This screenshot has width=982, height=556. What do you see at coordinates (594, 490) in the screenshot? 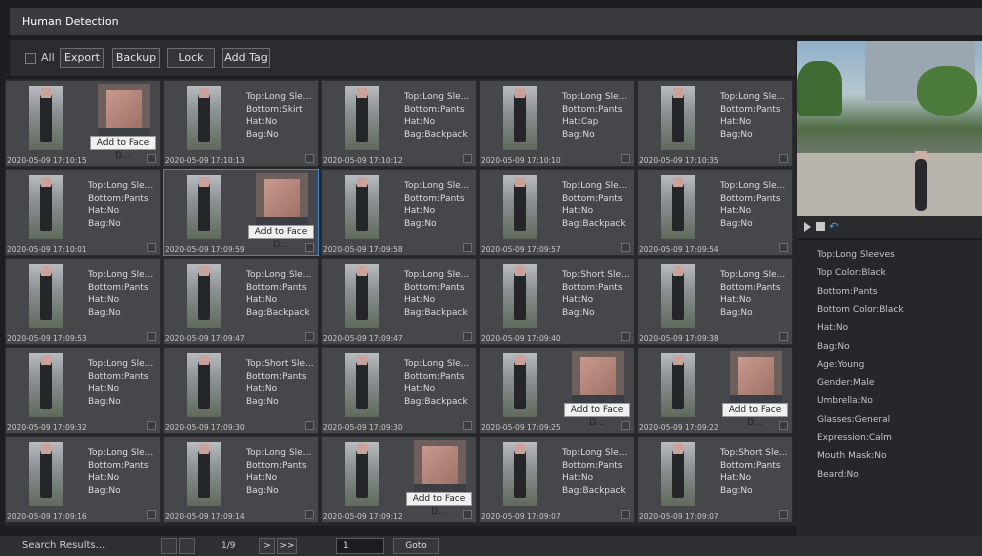
I see `attribute-line: Bag:Backpack` at bounding box center [594, 490].